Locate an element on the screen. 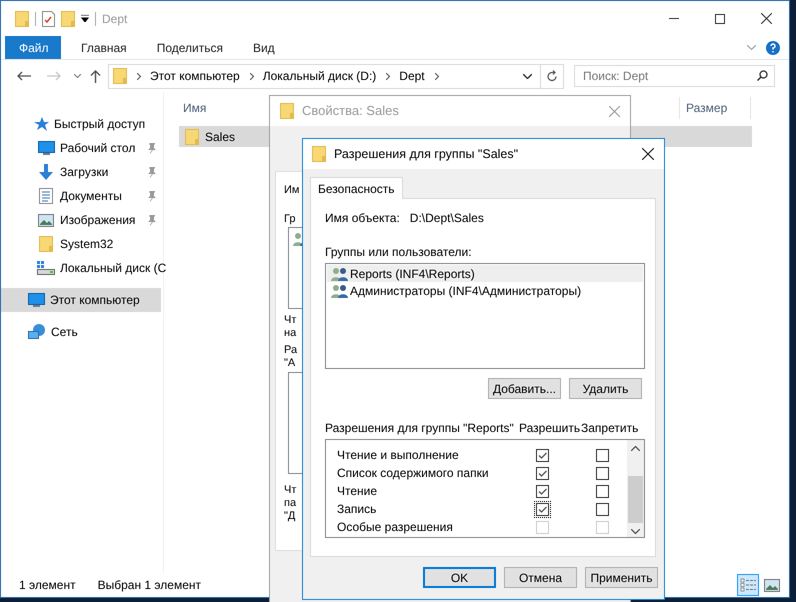 Image resolution: width=796 pixels, height=602 pixels. label-text: Гр is located at coordinates (290, 219).